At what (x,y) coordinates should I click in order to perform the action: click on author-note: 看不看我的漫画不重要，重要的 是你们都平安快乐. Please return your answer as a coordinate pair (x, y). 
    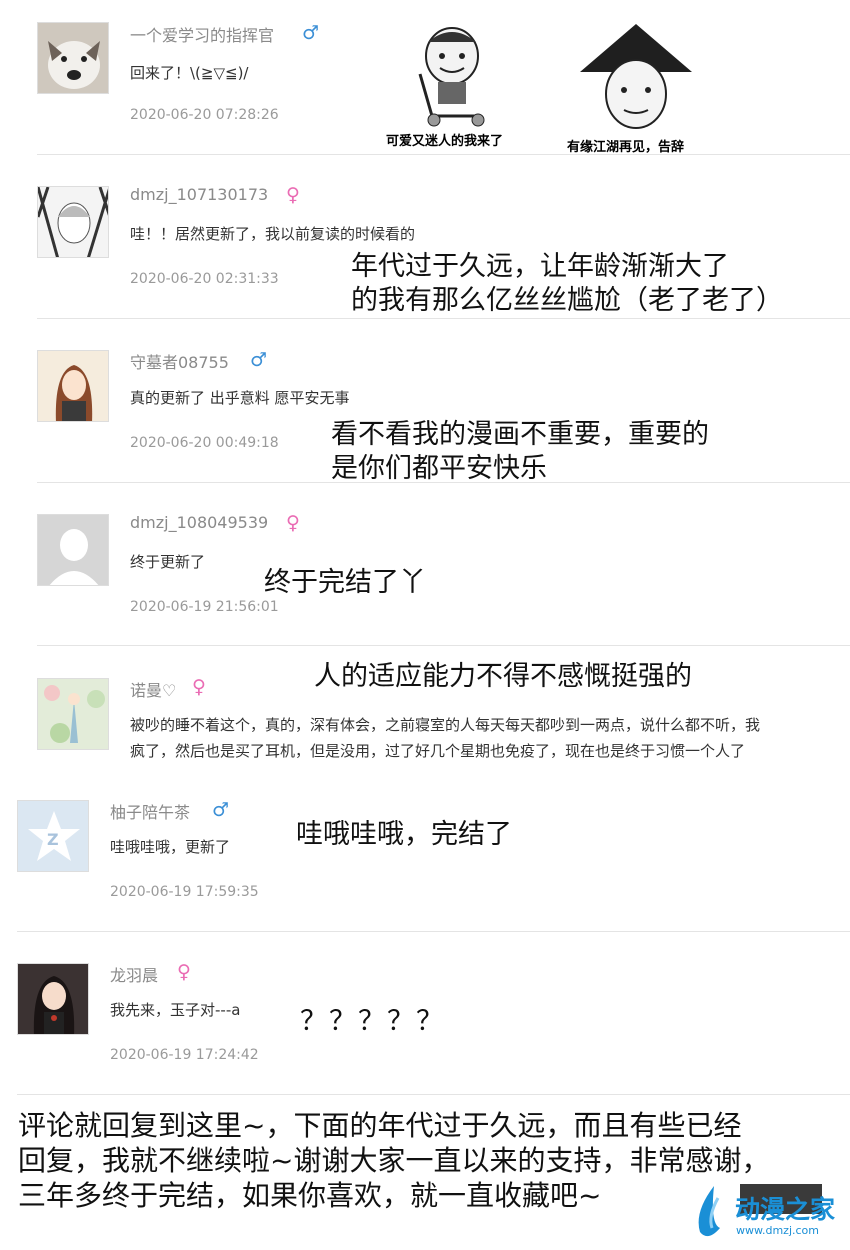
    Looking at the image, I should click on (520, 452).